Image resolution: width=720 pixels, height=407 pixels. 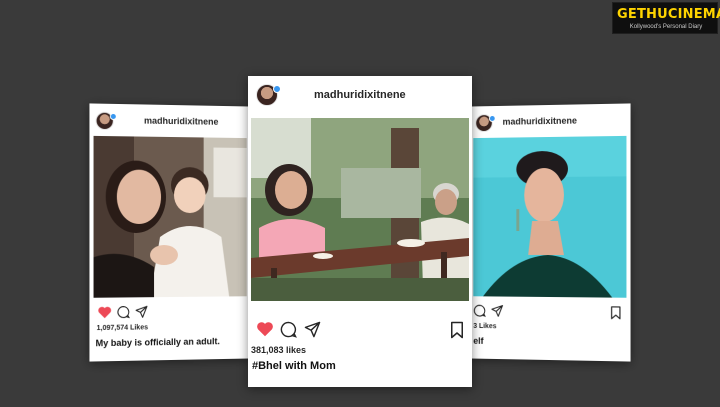 What do you see at coordinates (122, 328) in the screenshot?
I see `likes-count: 1,097,574 Likes` at bounding box center [122, 328].